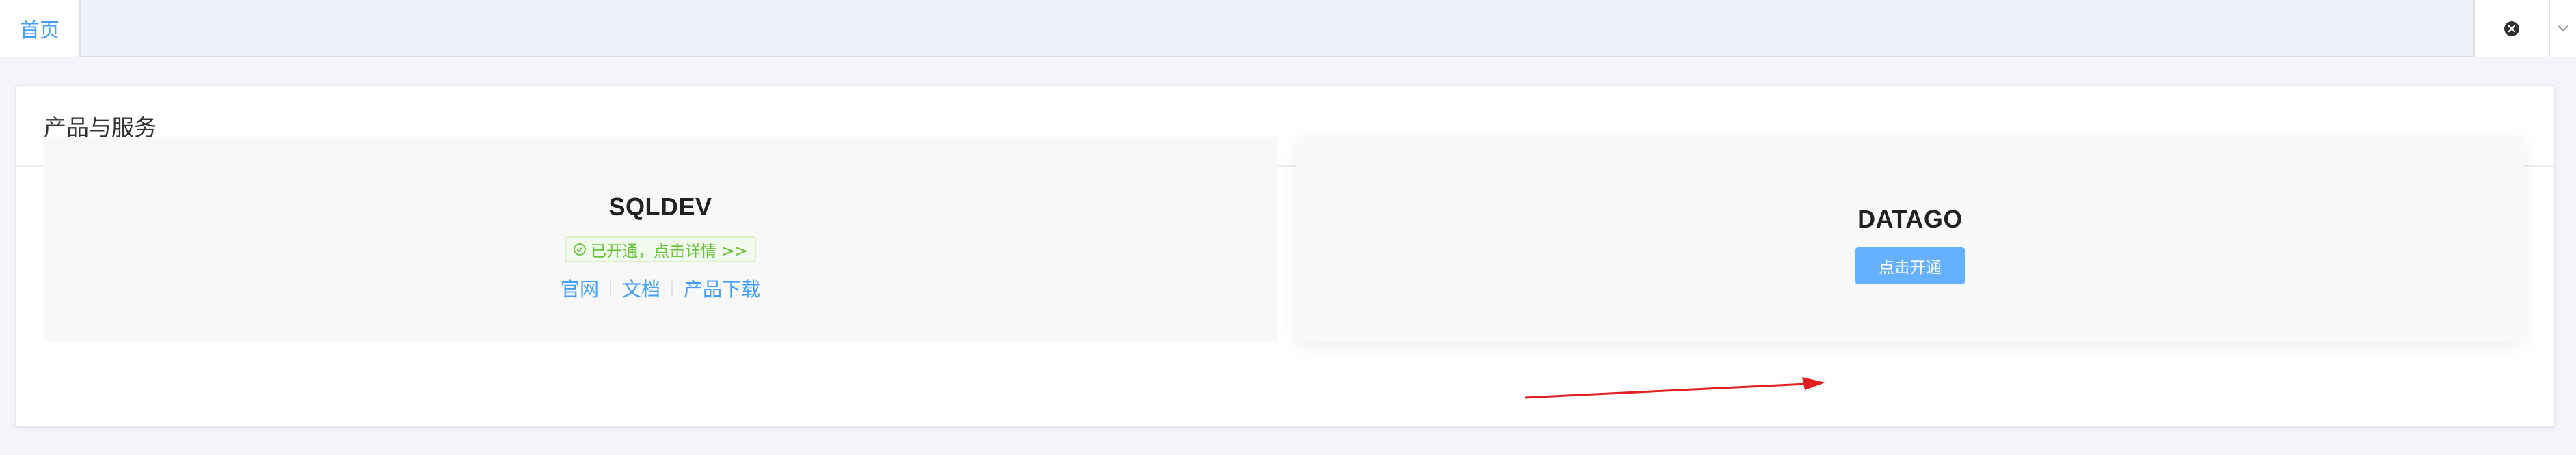 The width and height of the screenshot is (2576, 455). Describe the element at coordinates (669, 251) in the screenshot. I see `status-text: 已开通，点击详情 >>` at that location.